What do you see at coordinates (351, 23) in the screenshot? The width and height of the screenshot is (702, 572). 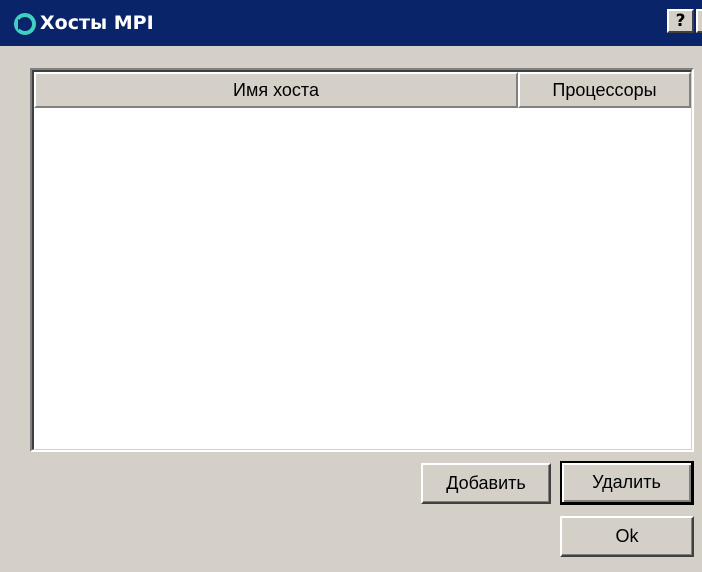 I see `title-bar: Хосты MPI ? ✕` at bounding box center [351, 23].